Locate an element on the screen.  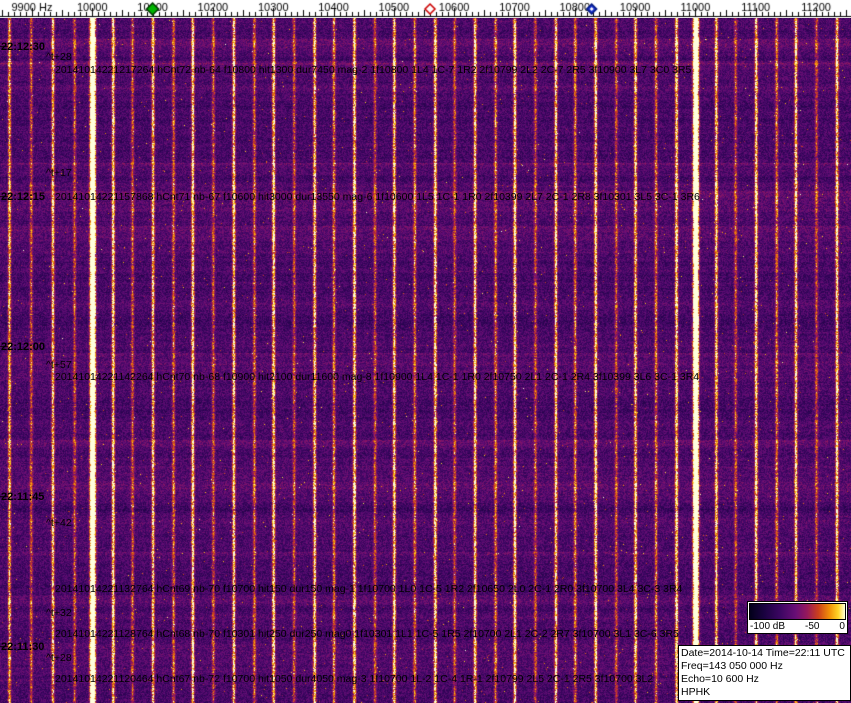
db-gradient-bar is located at coordinates (797, 611).